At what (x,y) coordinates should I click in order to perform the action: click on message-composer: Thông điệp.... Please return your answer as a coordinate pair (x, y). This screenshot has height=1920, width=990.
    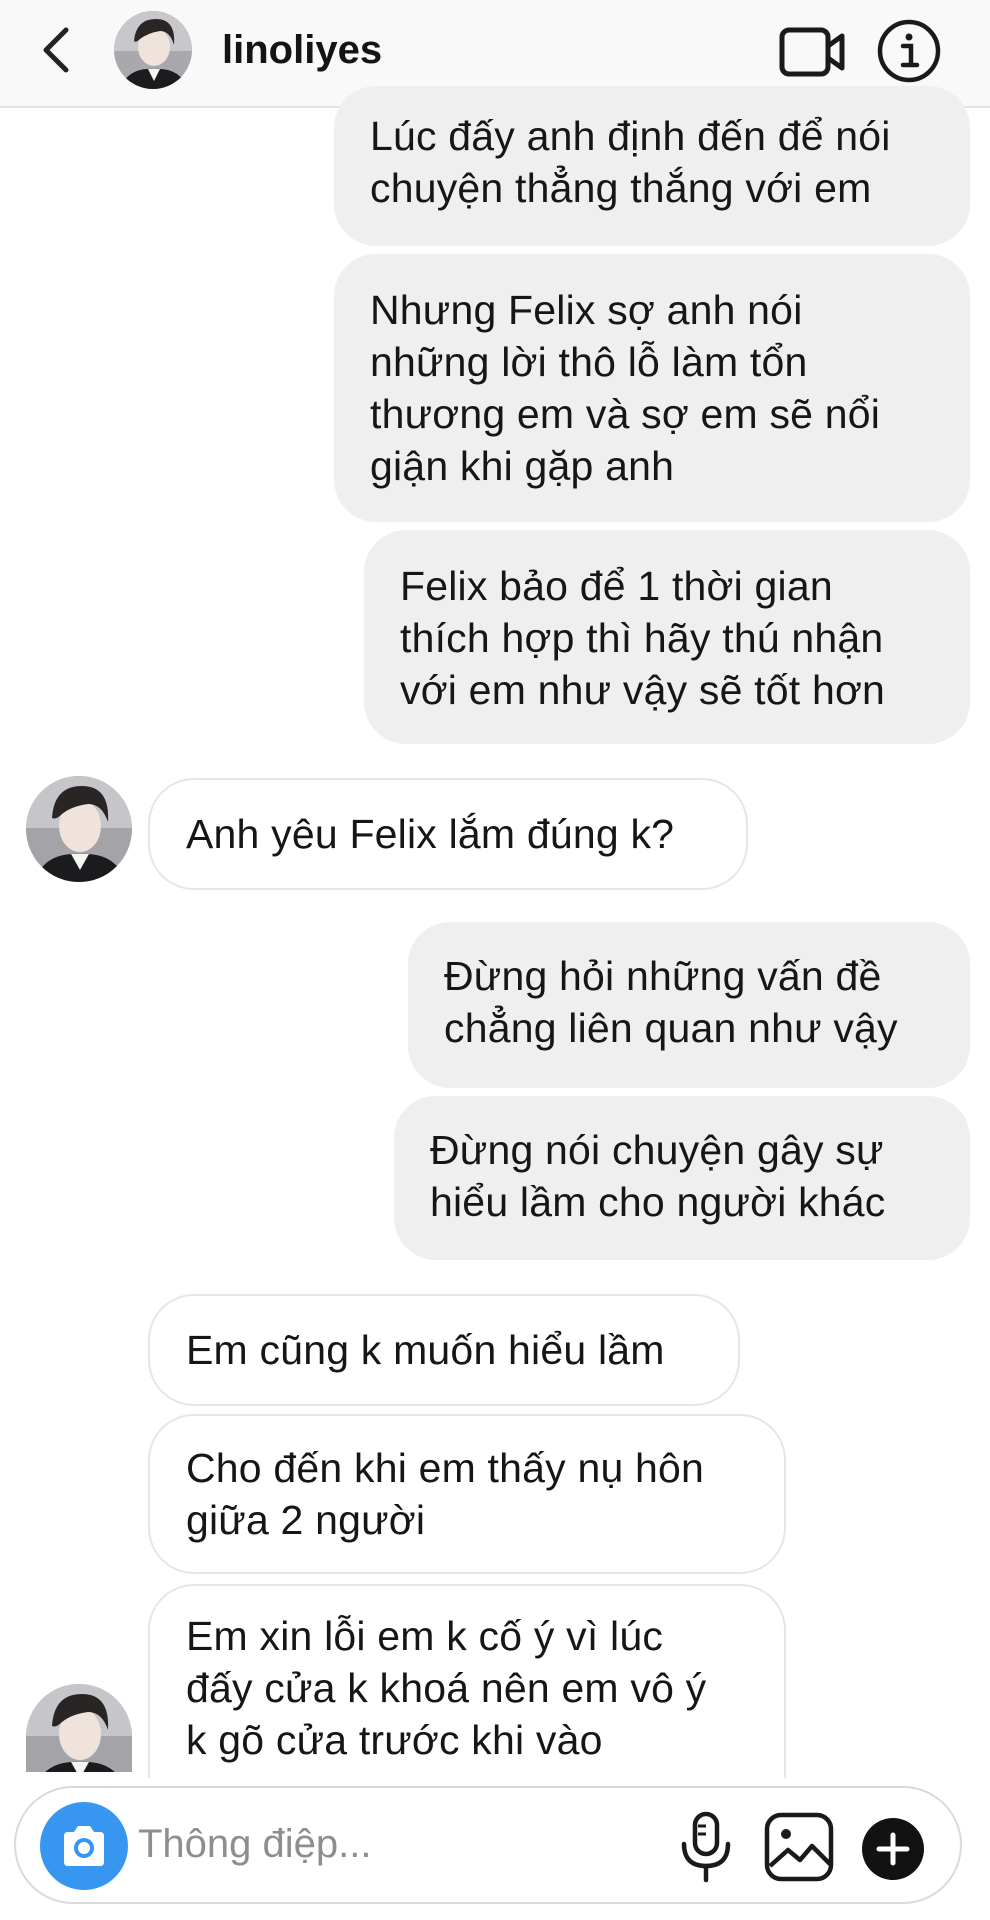
    Looking at the image, I should click on (488, 1845).